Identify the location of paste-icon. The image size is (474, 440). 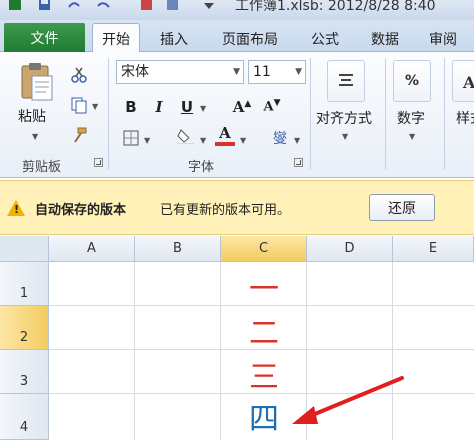
(37, 82).